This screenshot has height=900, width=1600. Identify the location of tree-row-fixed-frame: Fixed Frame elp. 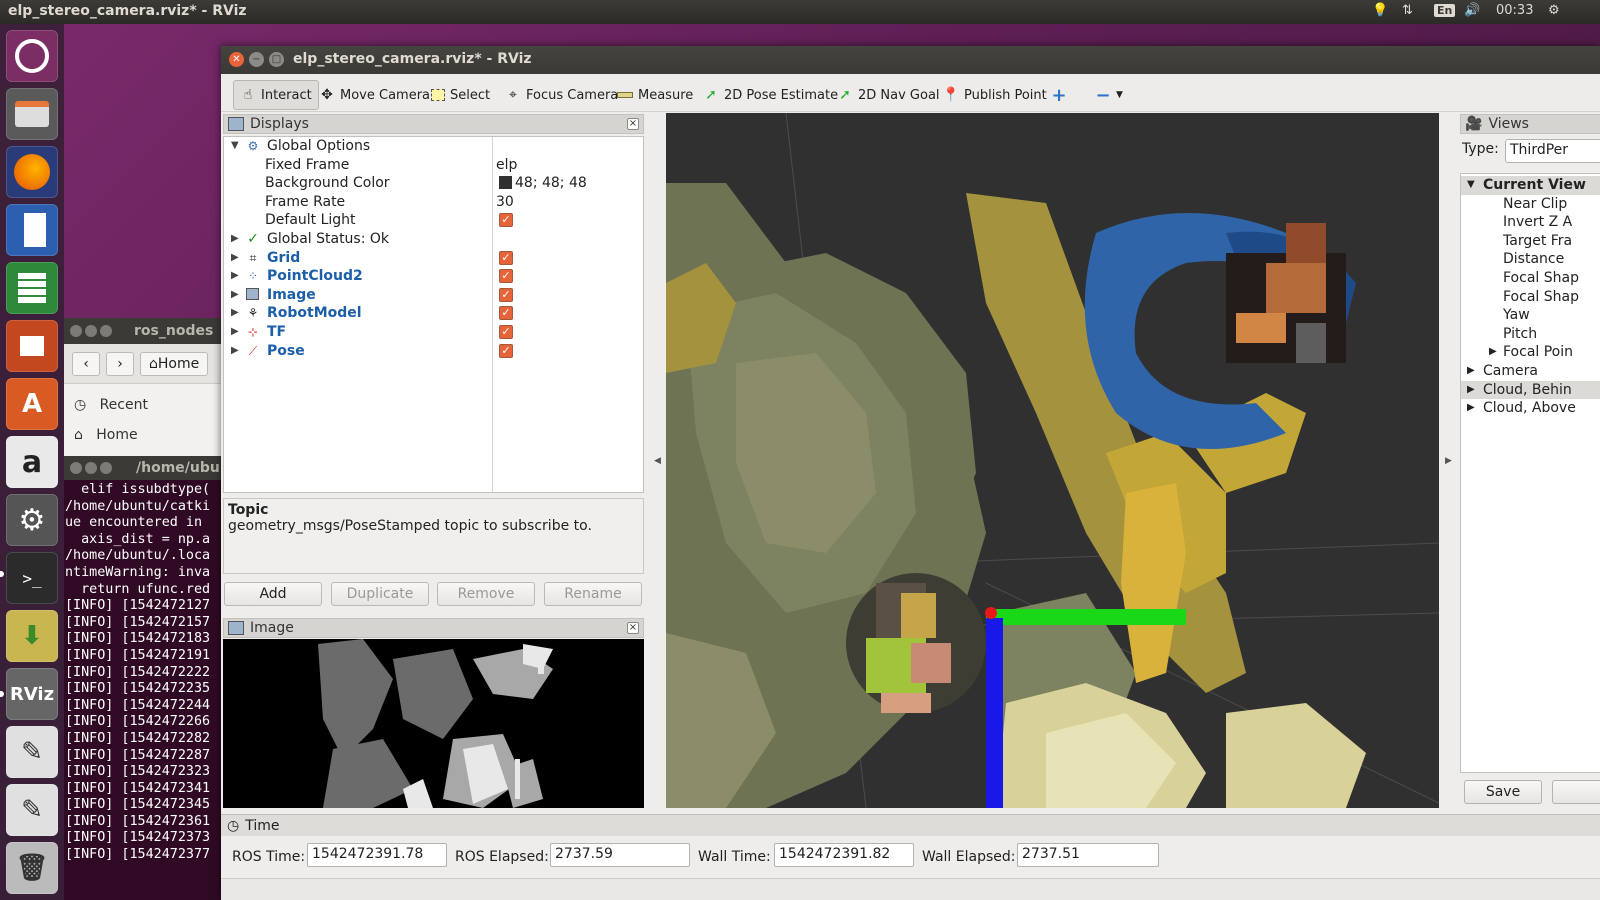
(433, 165).